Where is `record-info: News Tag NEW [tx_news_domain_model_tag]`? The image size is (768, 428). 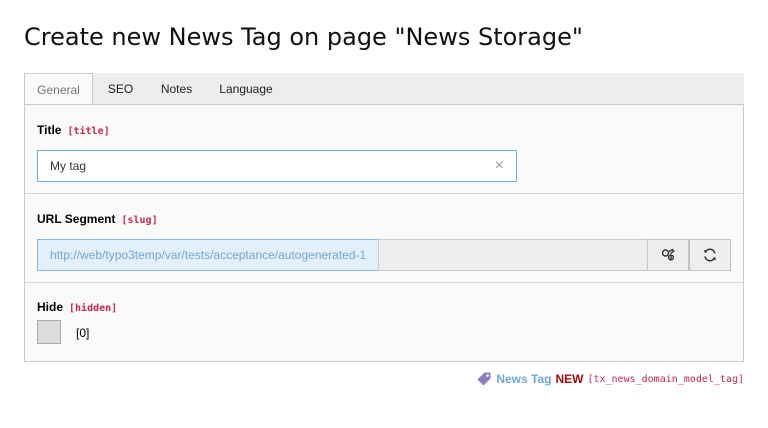 record-info: News Tag NEW [tx_news_domain_model_tag] is located at coordinates (610, 379).